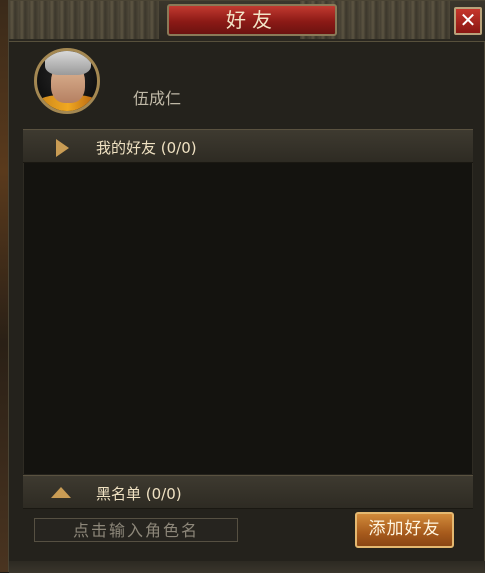 This screenshot has height=573, width=485. What do you see at coordinates (468, 21) in the screenshot?
I see `close-button: ✕` at bounding box center [468, 21].